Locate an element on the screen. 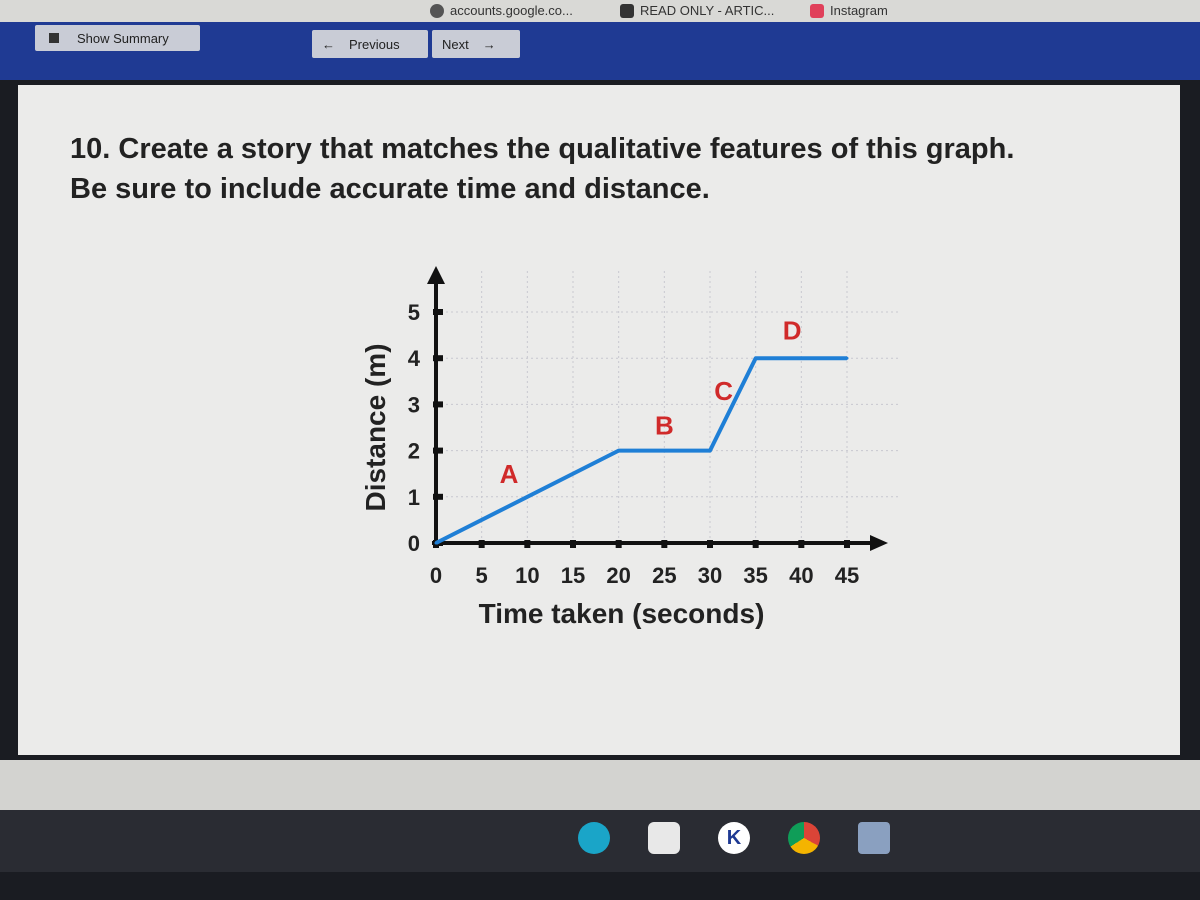 The height and width of the screenshot is (900, 1200). arrow-left-icon: ← is located at coordinates (328, 44).